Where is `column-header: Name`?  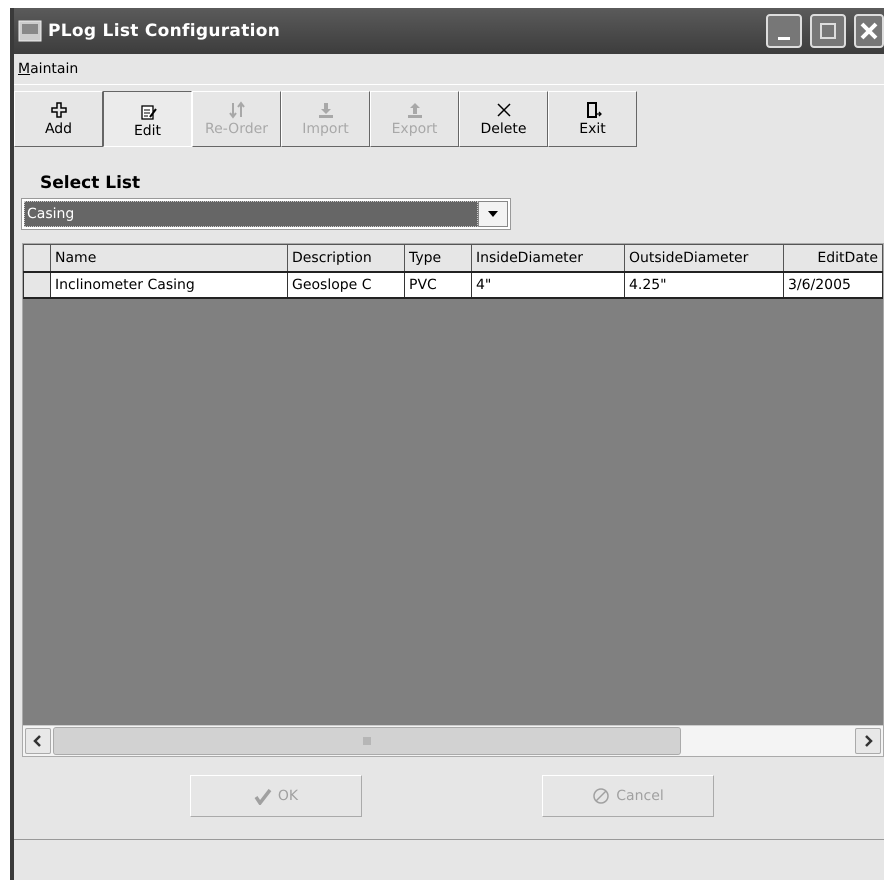 column-header: Name is located at coordinates (169, 258).